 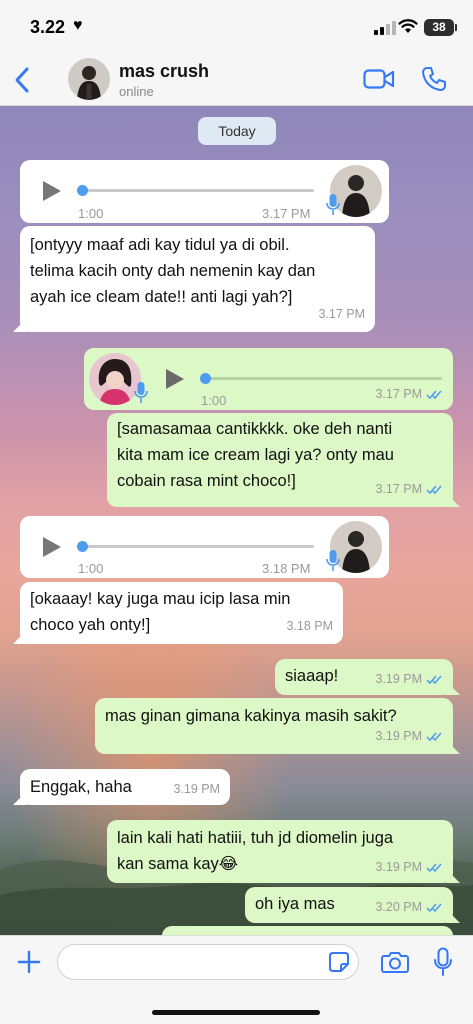 I want to click on message-text-line: kita mam ice cream lagi ya? onty mau, so click(x=255, y=455).